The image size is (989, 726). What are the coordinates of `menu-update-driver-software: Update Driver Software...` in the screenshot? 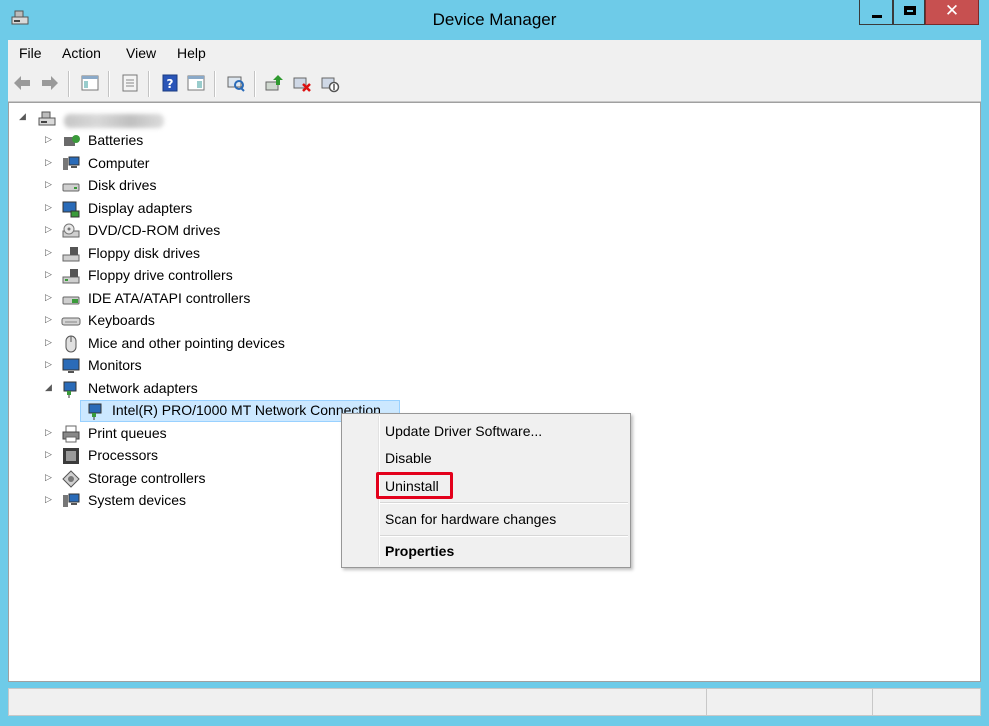 It's located at (463, 431).